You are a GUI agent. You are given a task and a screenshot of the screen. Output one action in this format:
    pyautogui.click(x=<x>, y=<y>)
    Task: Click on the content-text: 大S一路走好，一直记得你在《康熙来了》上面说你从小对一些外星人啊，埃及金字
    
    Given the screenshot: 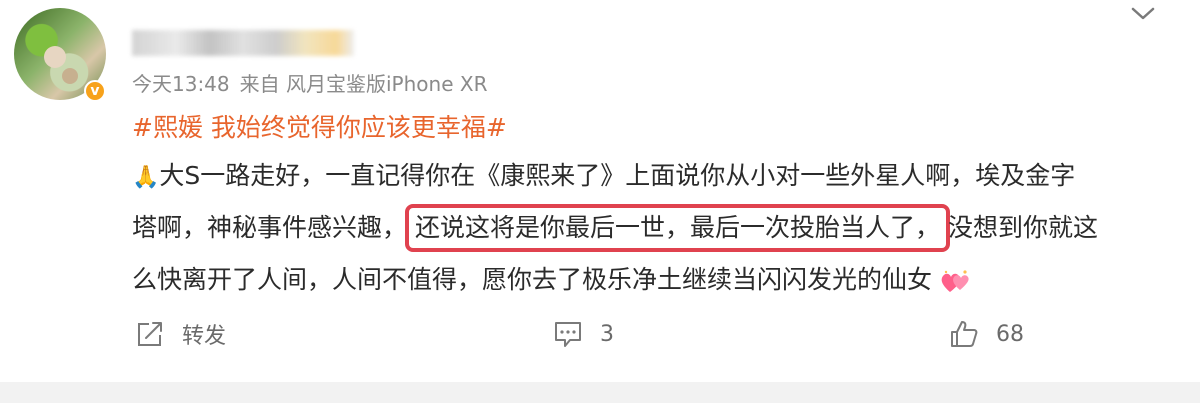 What is the action you would take?
    pyautogui.click(x=617, y=175)
    